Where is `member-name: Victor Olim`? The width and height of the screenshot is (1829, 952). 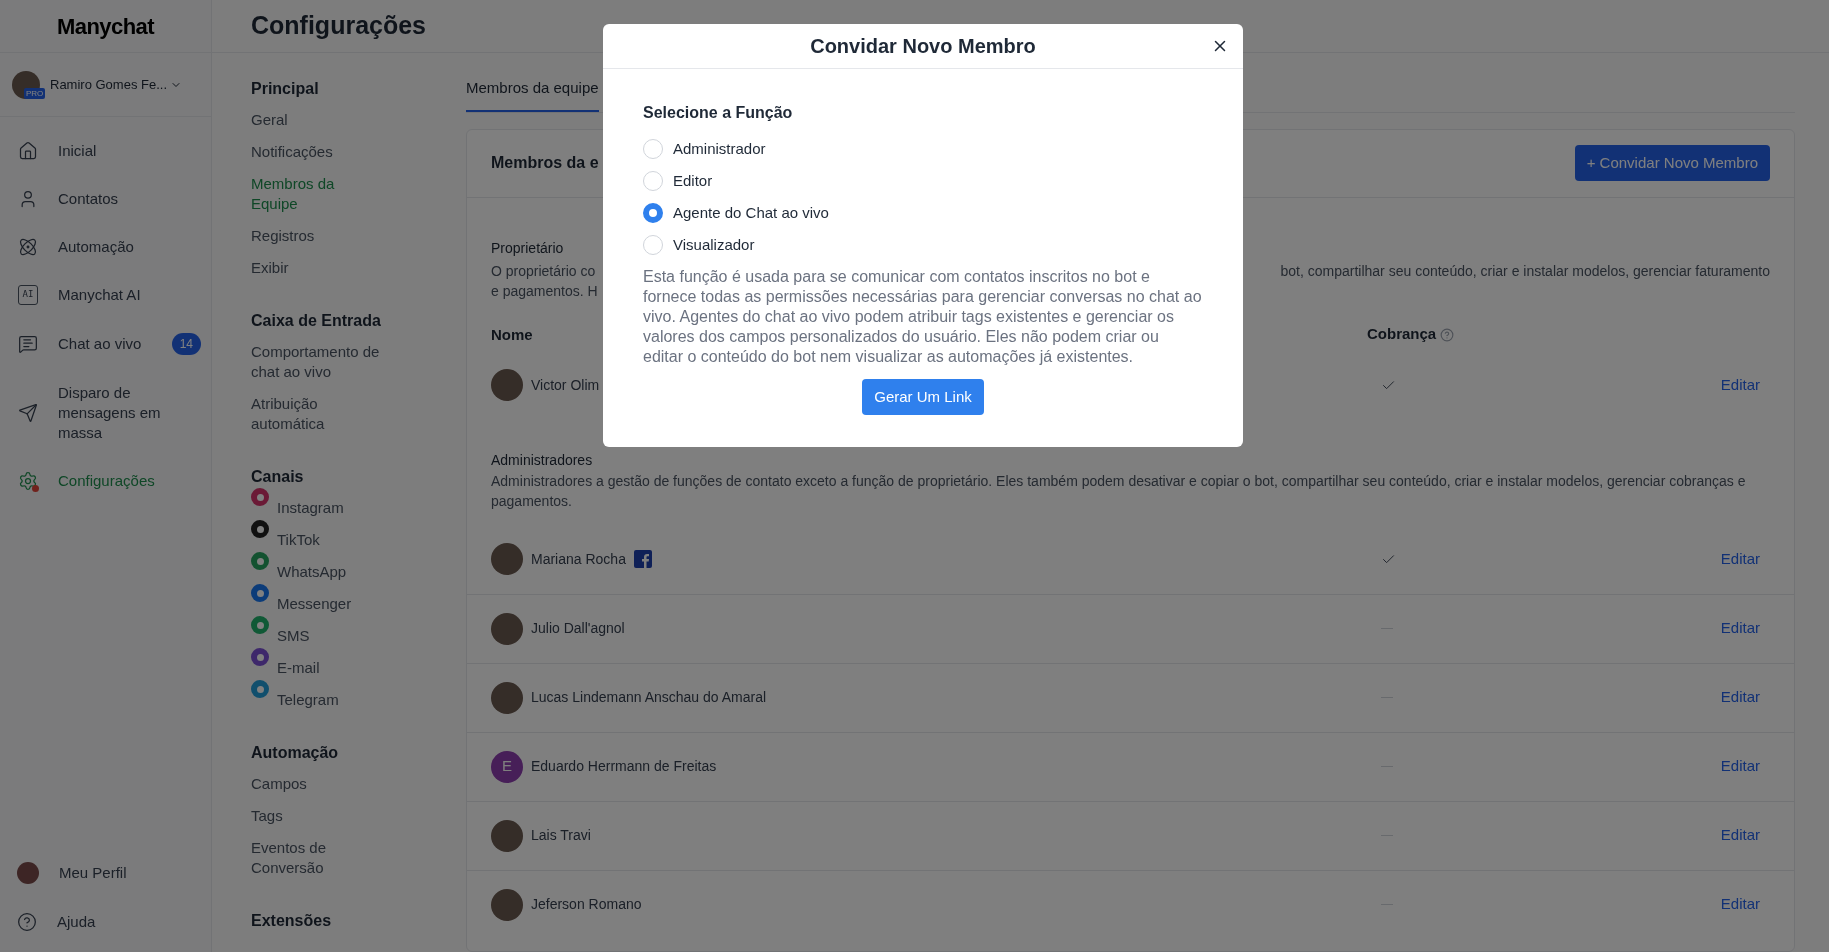
member-name: Victor Olim is located at coordinates (565, 385).